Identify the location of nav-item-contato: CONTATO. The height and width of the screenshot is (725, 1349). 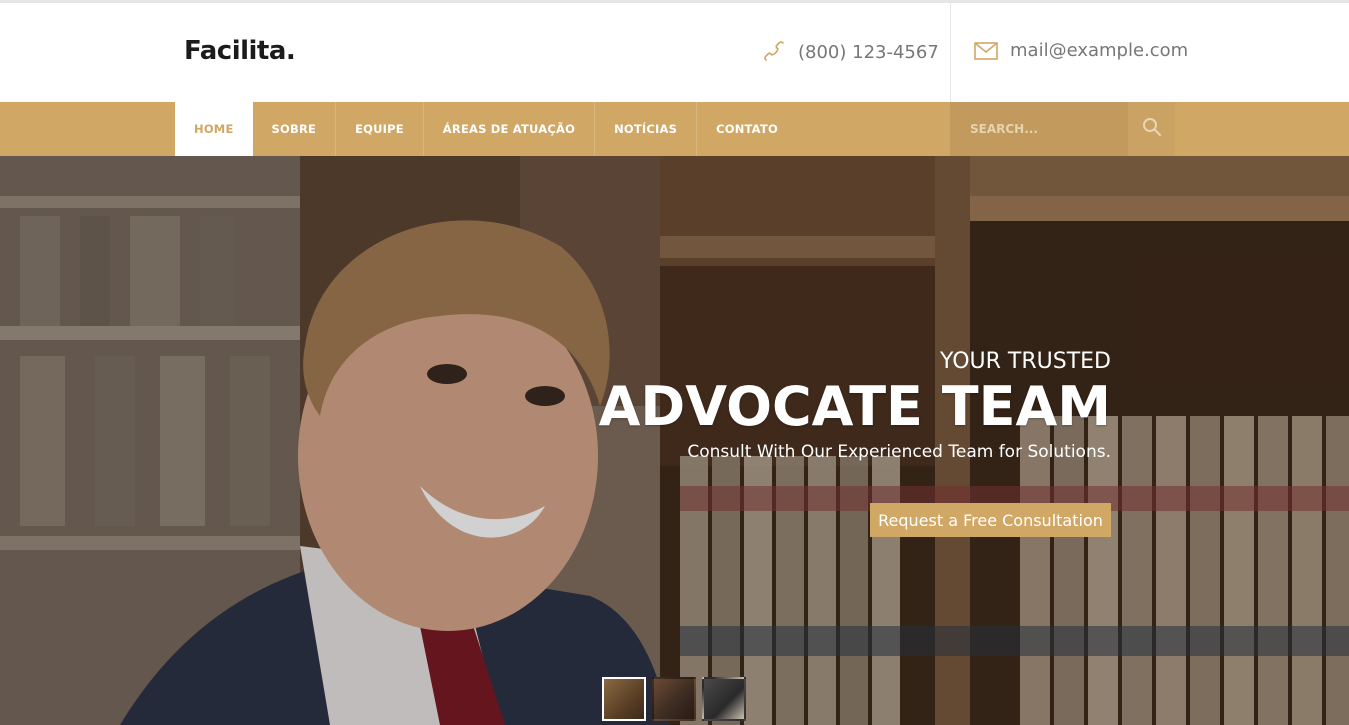
(747, 129).